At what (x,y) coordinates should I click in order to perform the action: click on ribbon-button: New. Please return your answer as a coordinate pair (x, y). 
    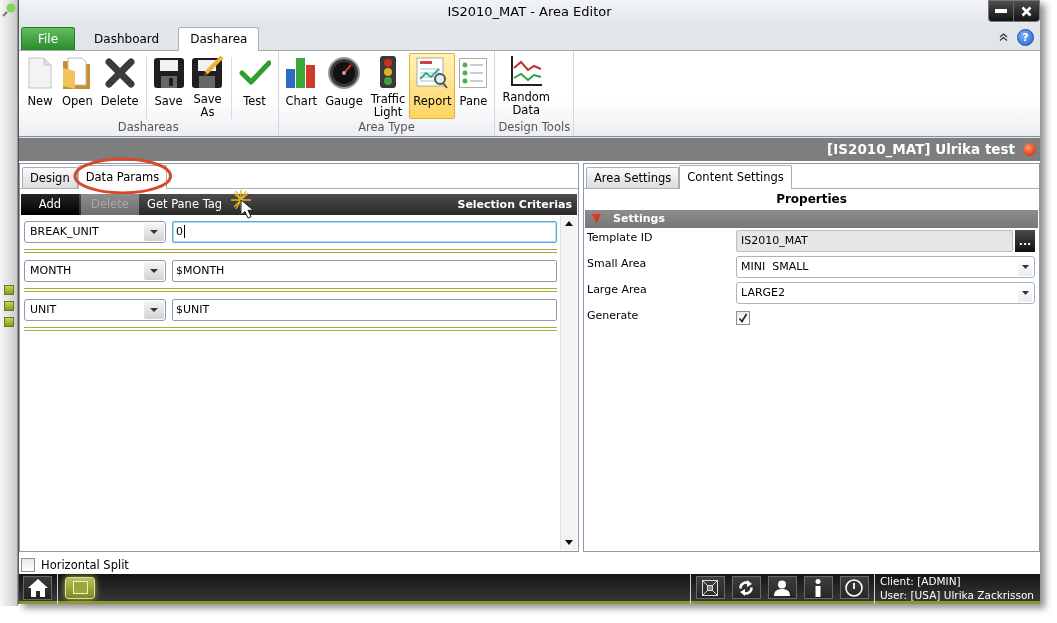
    Looking at the image, I should click on (40, 85).